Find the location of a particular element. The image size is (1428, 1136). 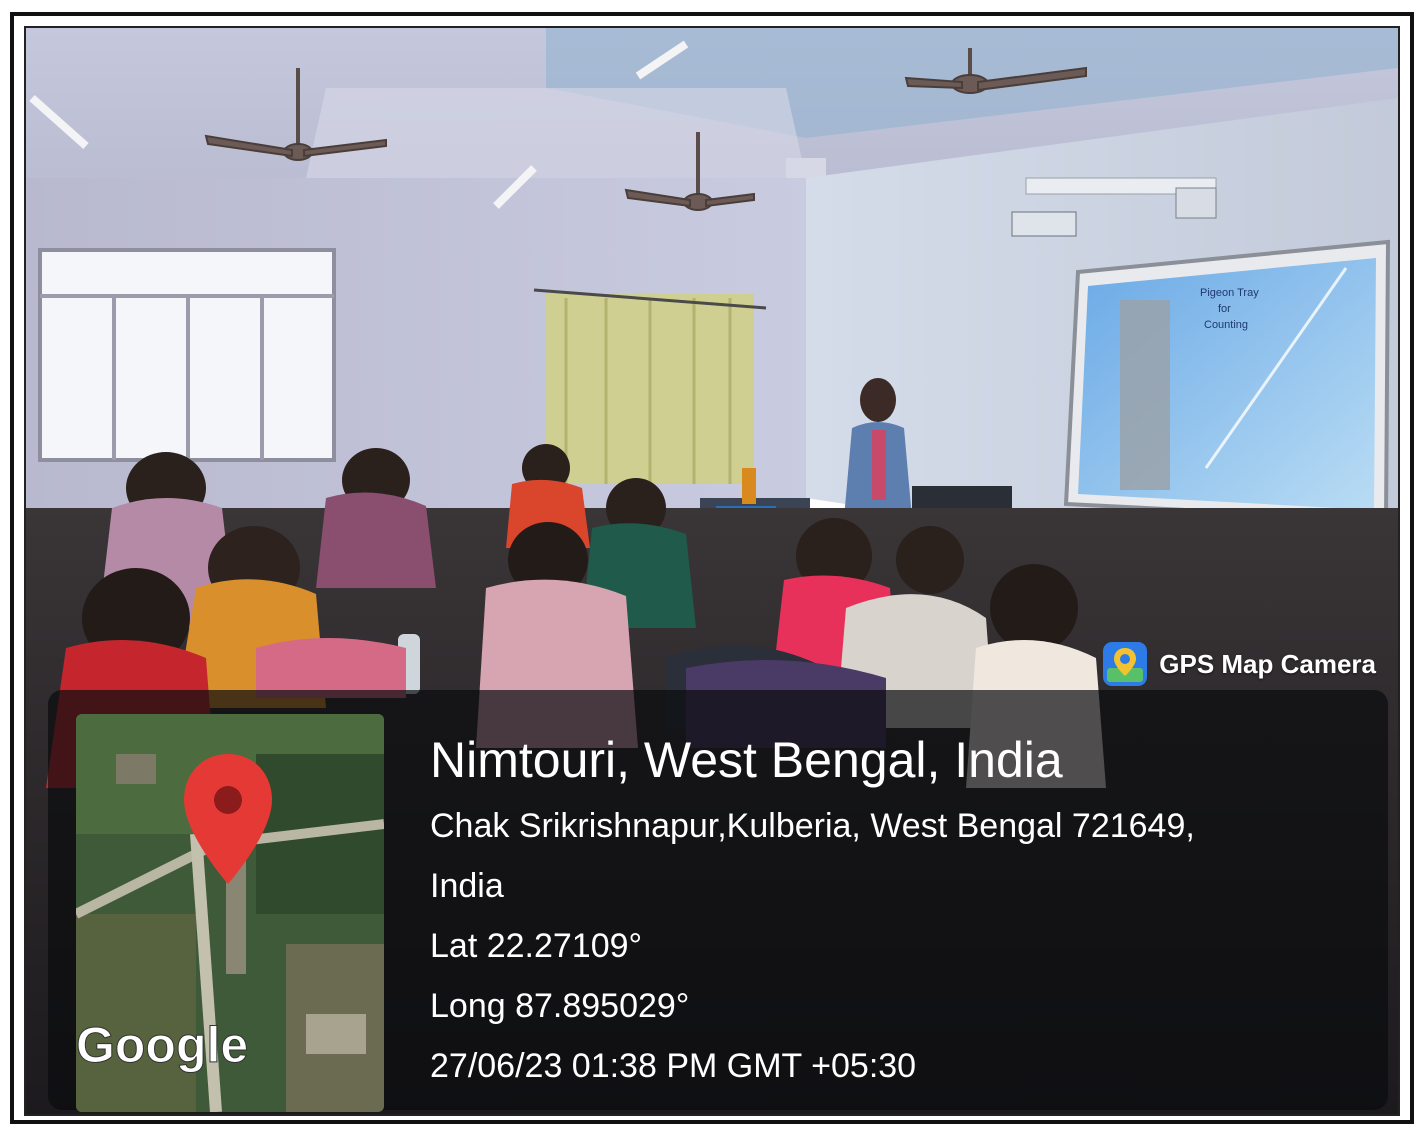

slide-title-3: Counting is located at coordinates (1226, 325).